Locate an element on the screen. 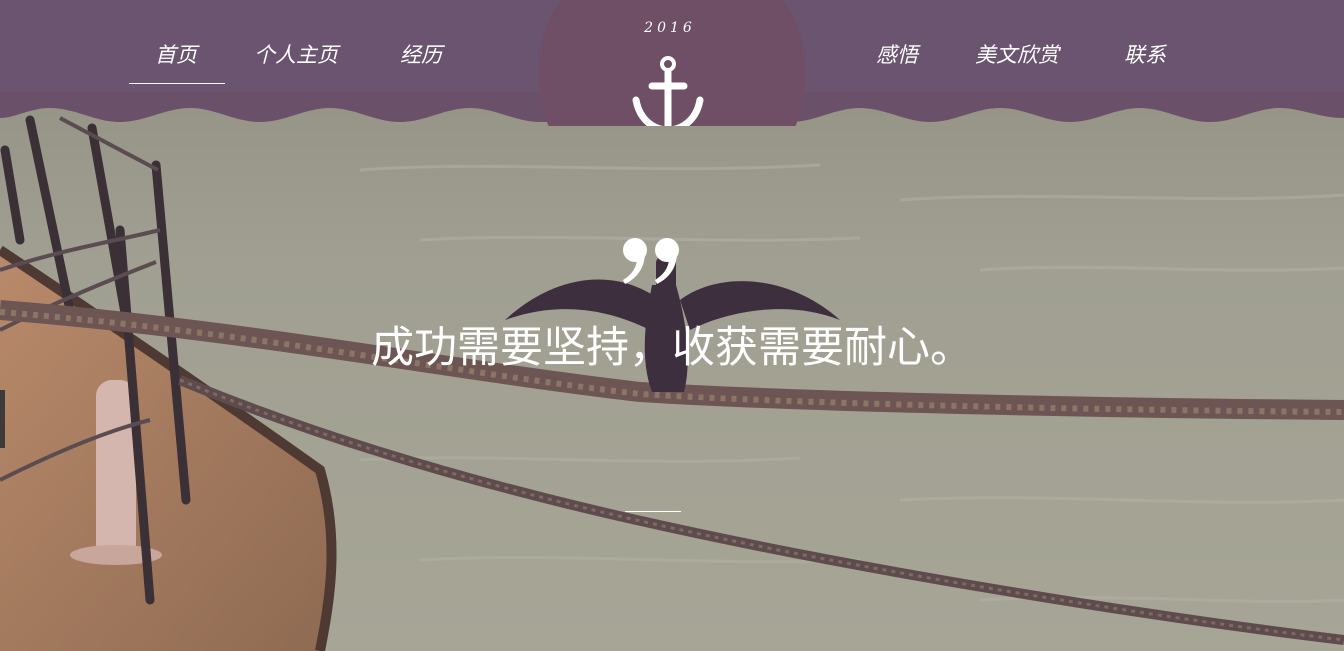 The height and width of the screenshot is (651, 1344). logo-year: 2016 is located at coordinates (670, 28).